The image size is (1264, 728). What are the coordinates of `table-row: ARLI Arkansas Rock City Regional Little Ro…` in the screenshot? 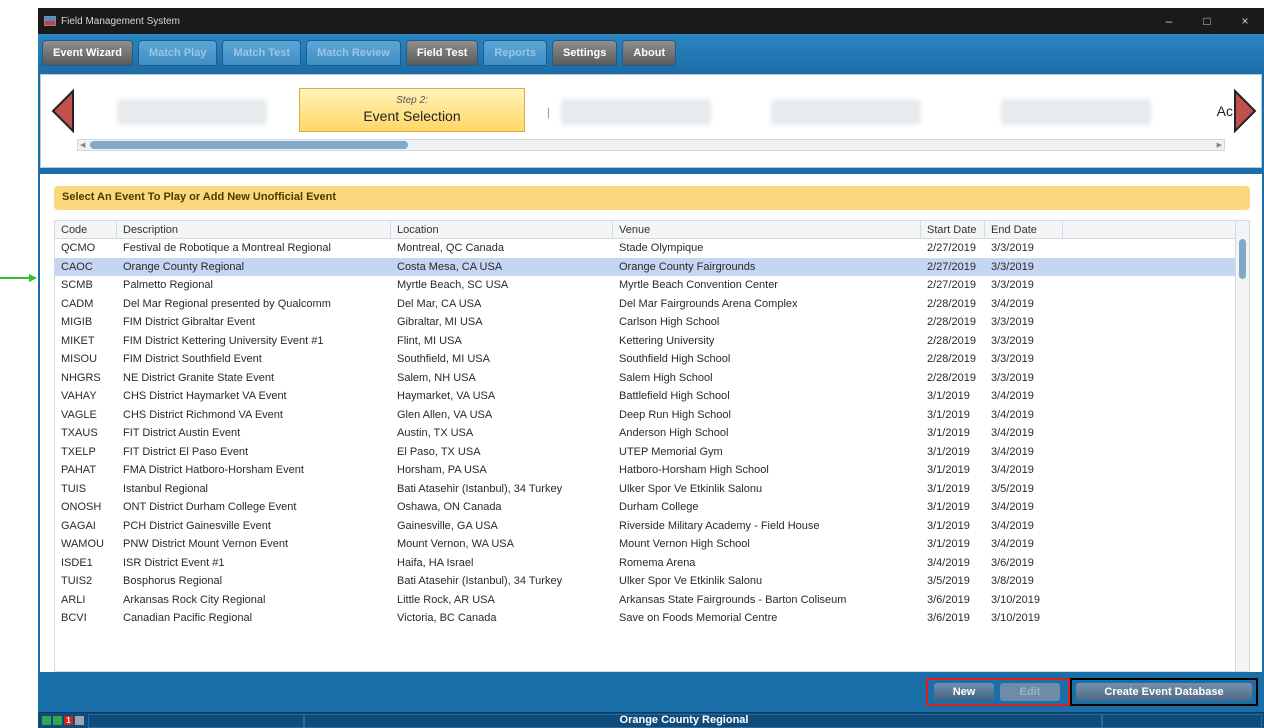 It's located at (652, 600).